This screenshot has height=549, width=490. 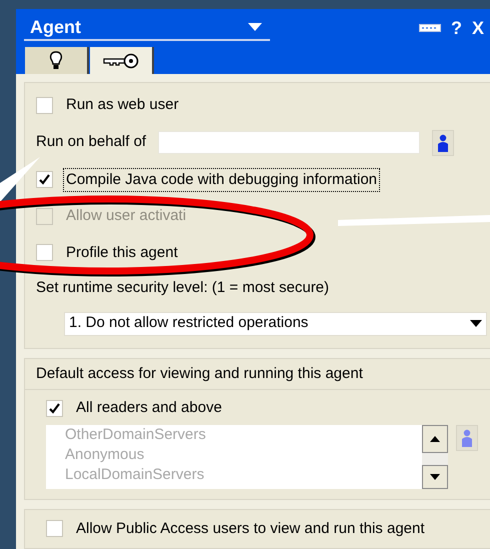 I want to click on checkbox-label: Allow Public Access users to view and run this agent, so click(x=250, y=528).